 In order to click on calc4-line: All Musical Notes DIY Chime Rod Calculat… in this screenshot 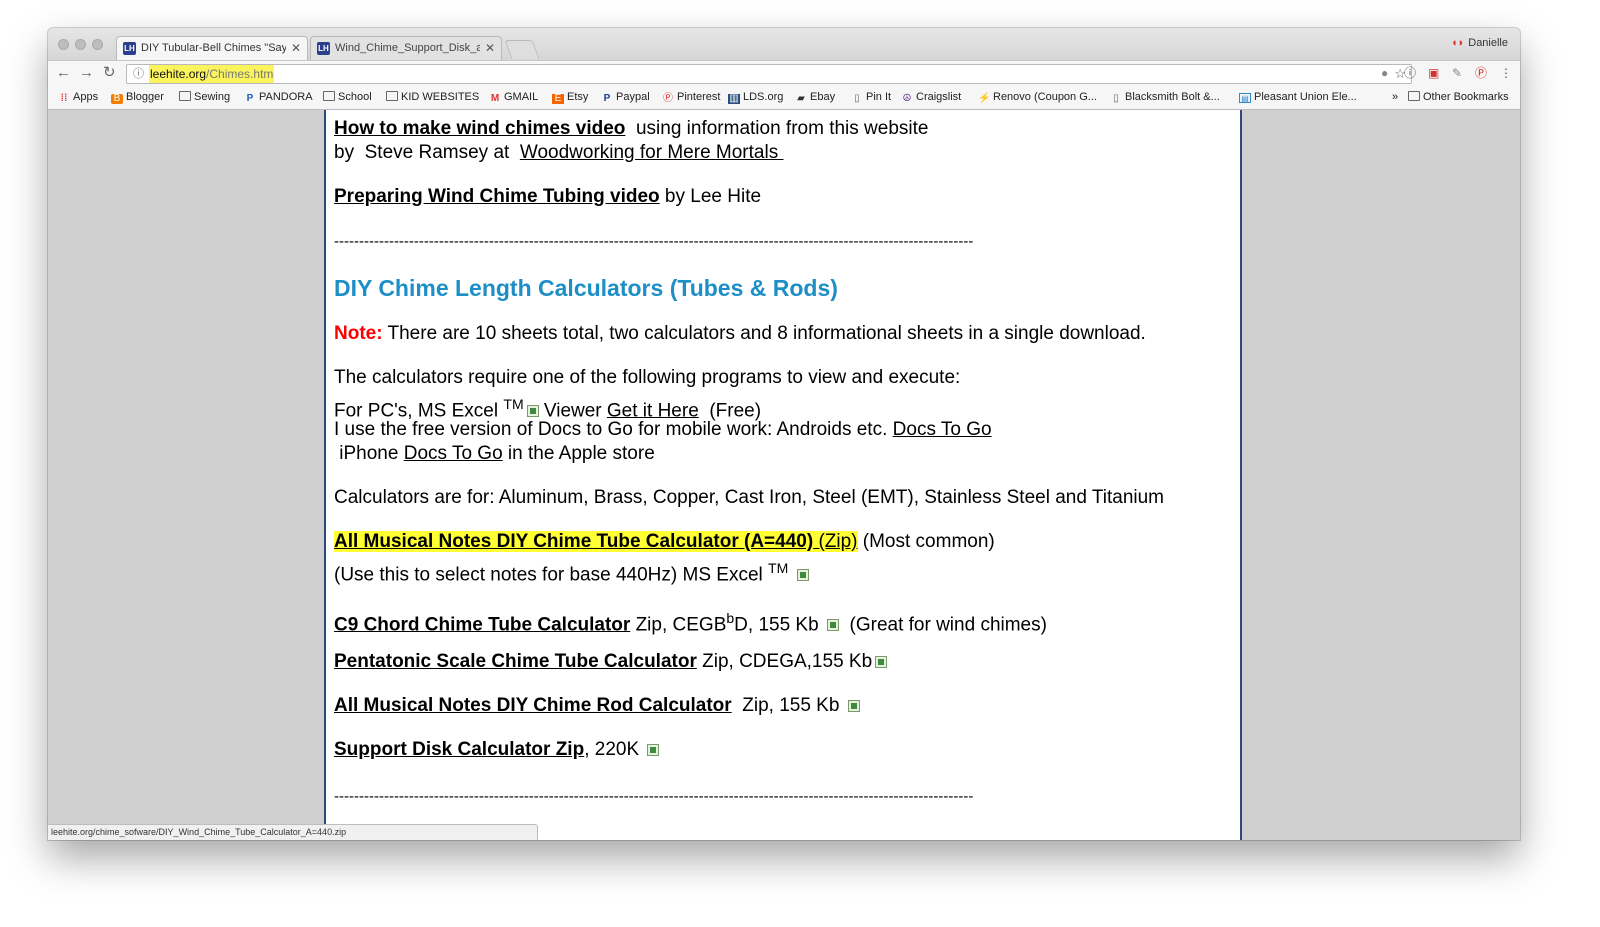, I will do `click(597, 706)`.